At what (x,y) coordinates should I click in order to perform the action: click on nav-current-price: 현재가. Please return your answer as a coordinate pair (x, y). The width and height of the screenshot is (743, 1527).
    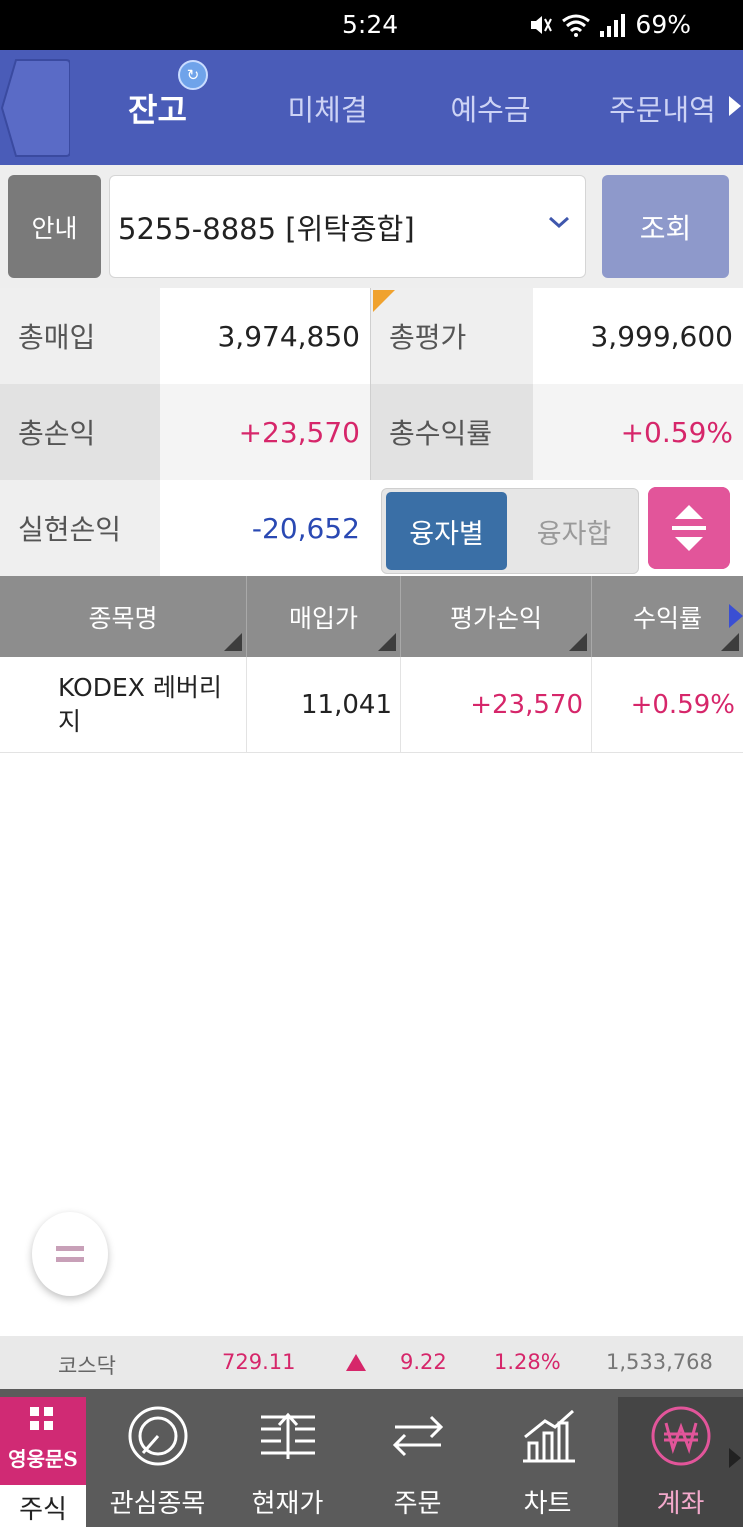
    Looking at the image, I should click on (287, 1462).